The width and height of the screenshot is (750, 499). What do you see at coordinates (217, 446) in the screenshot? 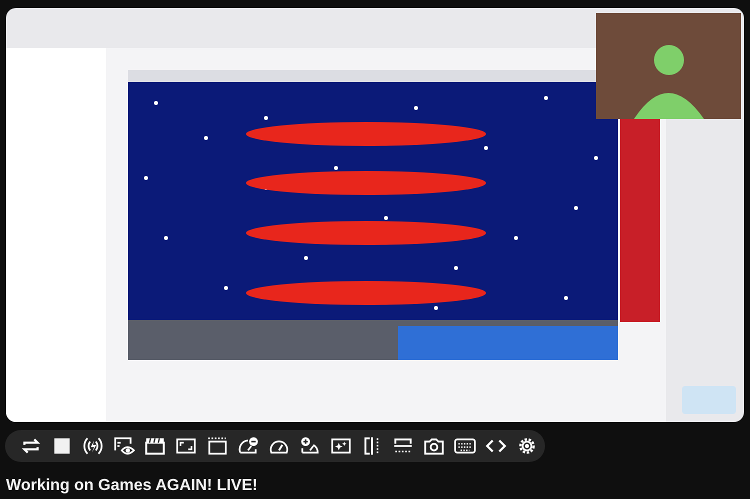
I see `dotted-frame-icon` at bounding box center [217, 446].